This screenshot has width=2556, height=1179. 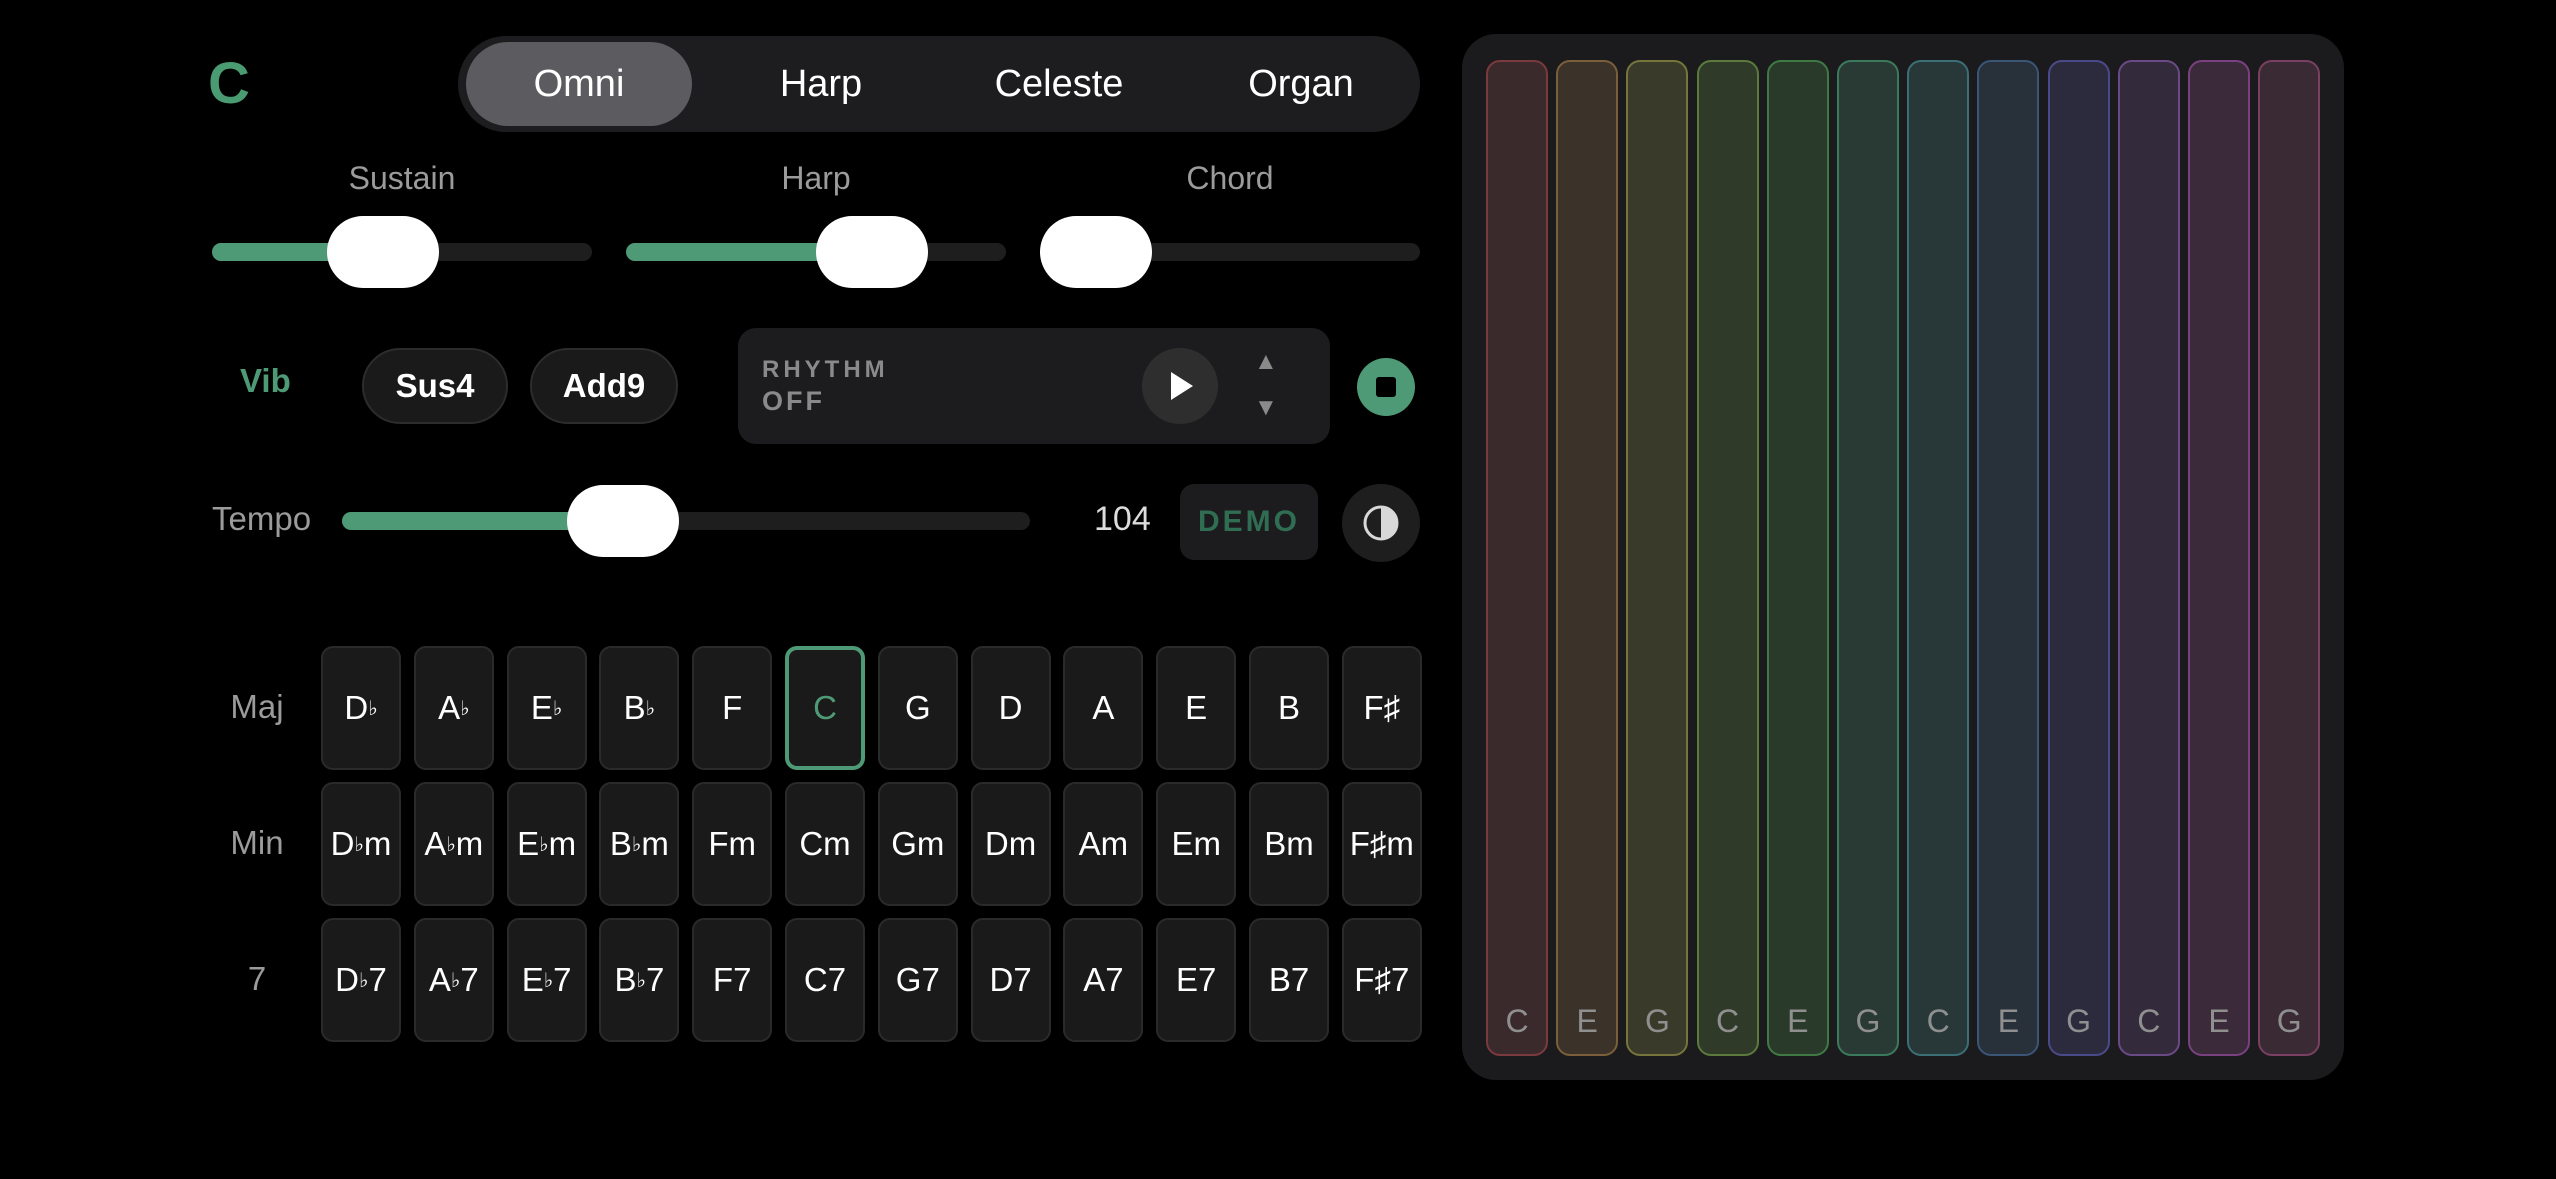 What do you see at coordinates (1059, 84) in the screenshot?
I see `tab-celeste: Celeste` at bounding box center [1059, 84].